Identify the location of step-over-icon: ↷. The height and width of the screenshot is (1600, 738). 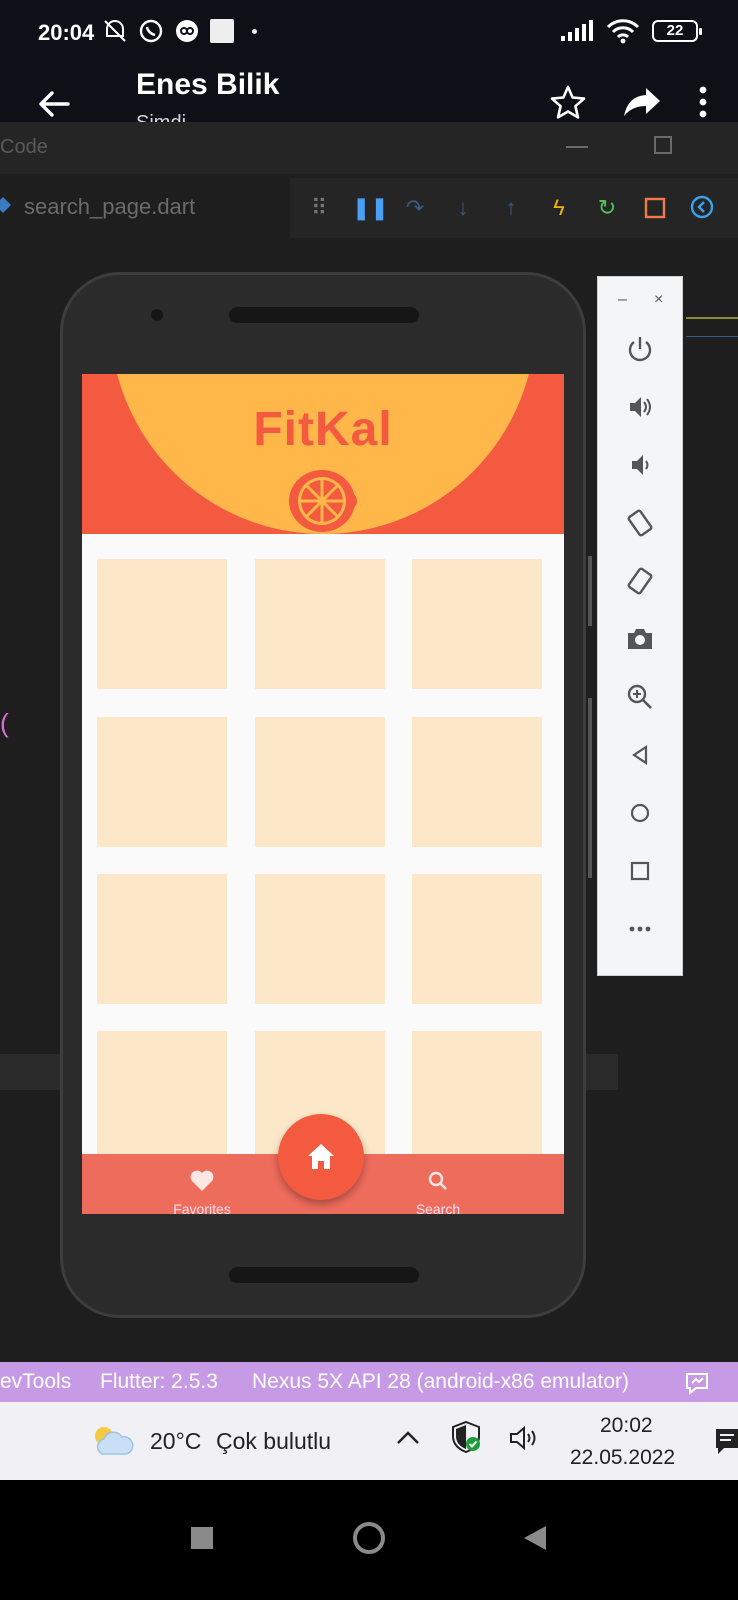
(415, 207).